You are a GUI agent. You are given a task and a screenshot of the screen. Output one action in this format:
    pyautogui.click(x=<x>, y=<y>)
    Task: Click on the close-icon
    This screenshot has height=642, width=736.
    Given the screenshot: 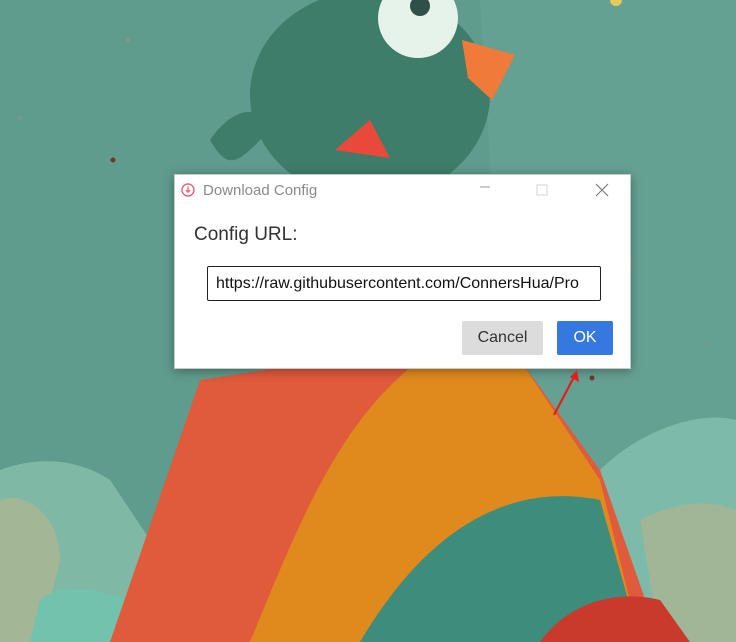 What is the action you would take?
    pyautogui.click(x=602, y=190)
    